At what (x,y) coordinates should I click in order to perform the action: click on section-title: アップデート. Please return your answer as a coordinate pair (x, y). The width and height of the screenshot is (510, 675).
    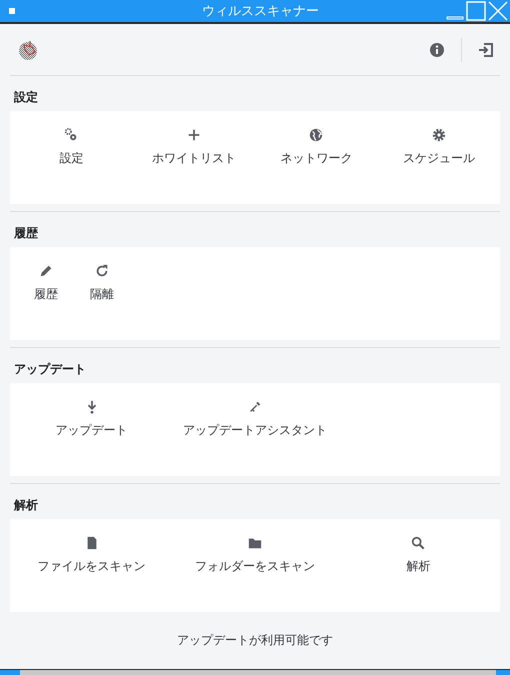
    Looking at the image, I should click on (50, 369).